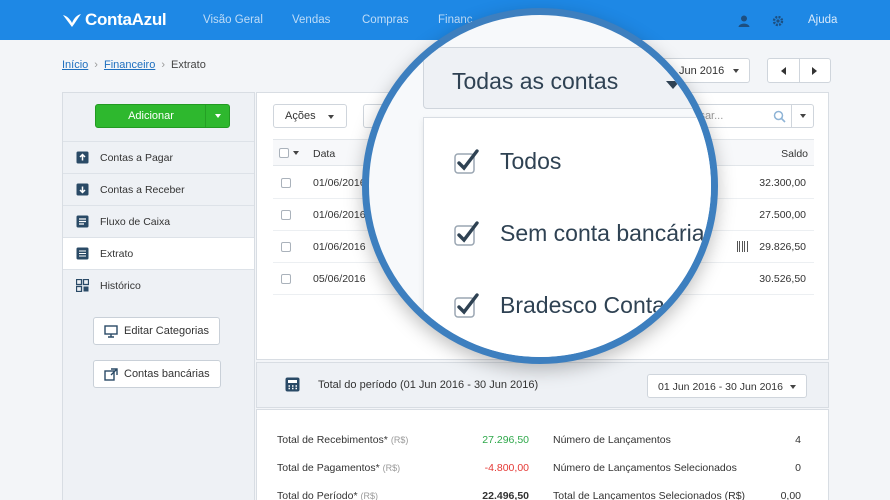 The height and width of the screenshot is (500, 890). I want to click on sidebar-item-label: Fluxo de Caixa, so click(135, 221).